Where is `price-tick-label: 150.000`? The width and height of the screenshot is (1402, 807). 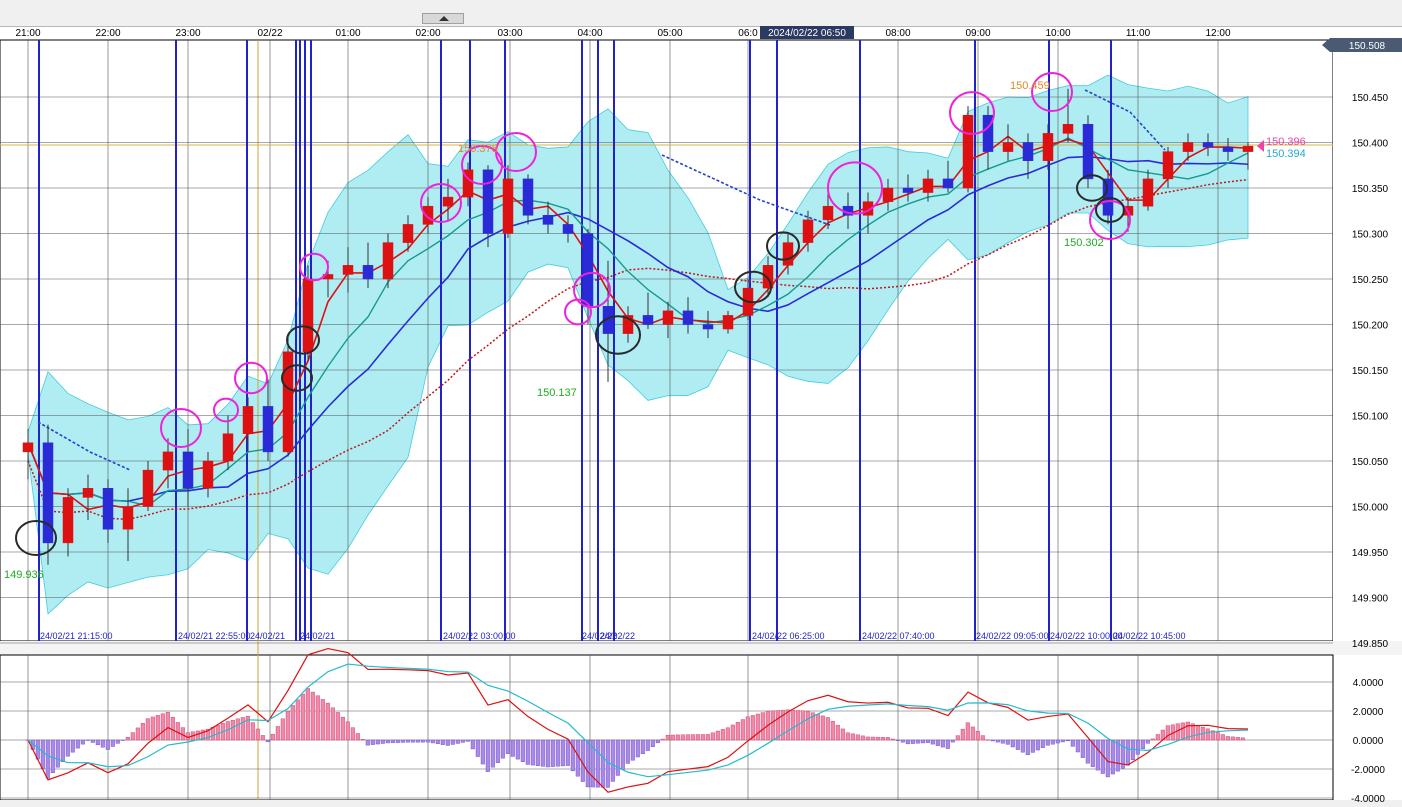 price-tick-label: 150.000 is located at coordinates (1370, 508).